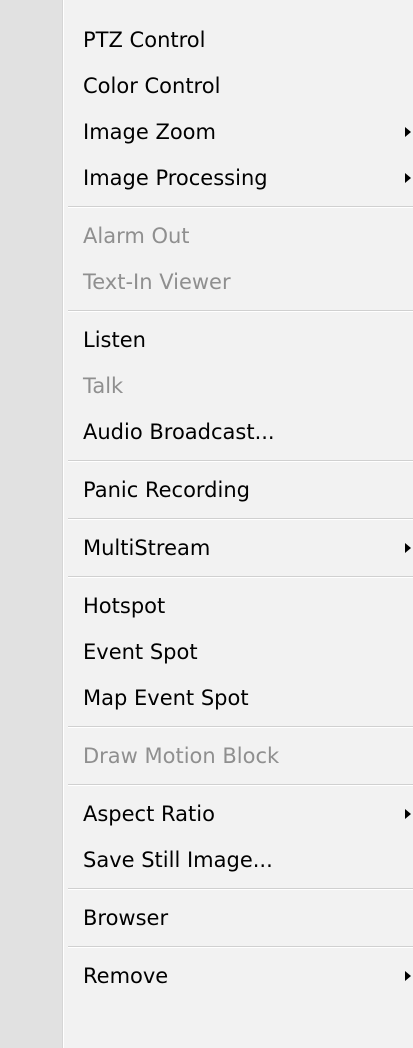 This screenshot has width=413, height=1048. I want to click on menu-item-image-zoom: Image Zoom, so click(206, 132).